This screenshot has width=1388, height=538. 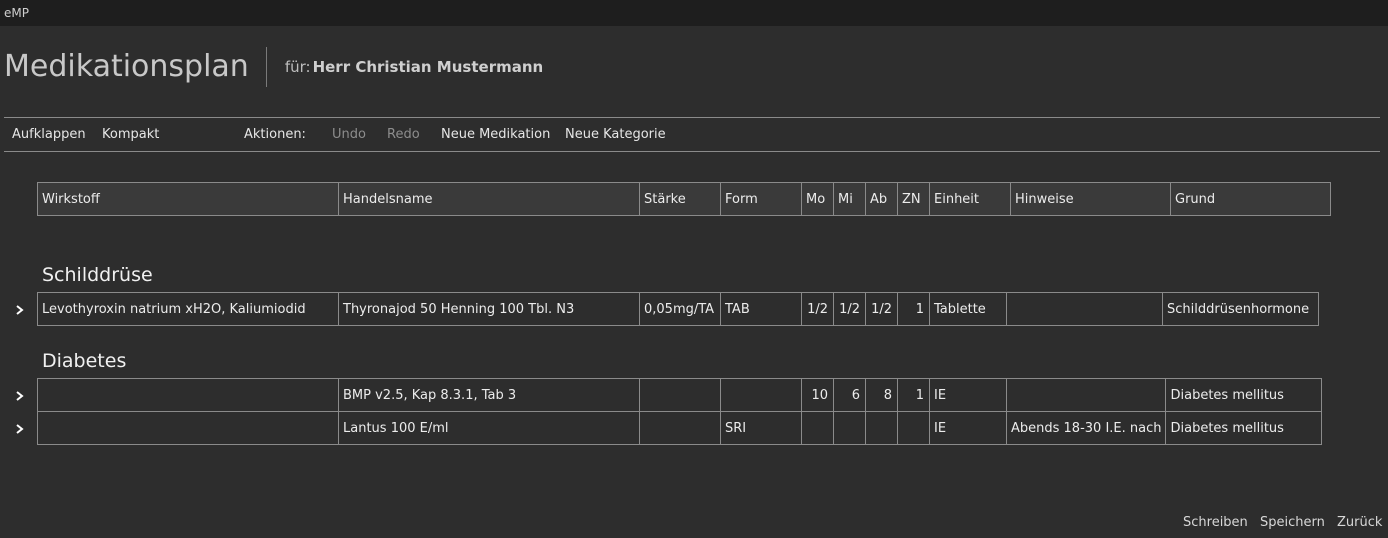 What do you see at coordinates (266, 67) in the screenshot?
I see `header-divider` at bounding box center [266, 67].